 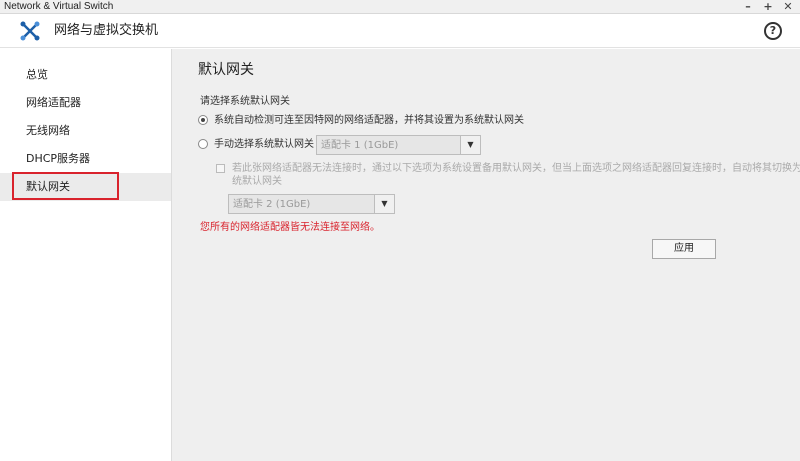 What do you see at coordinates (257, 181) in the screenshot?
I see `fallback-gateway-label-line2: 统默认网关` at bounding box center [257, 181].